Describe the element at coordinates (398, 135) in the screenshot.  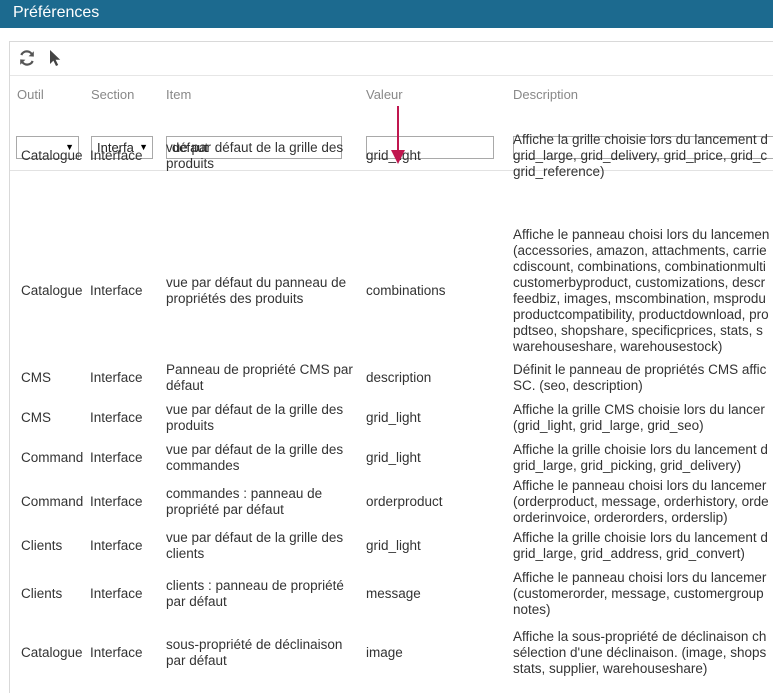
I see `annotation-arrow` at that location.